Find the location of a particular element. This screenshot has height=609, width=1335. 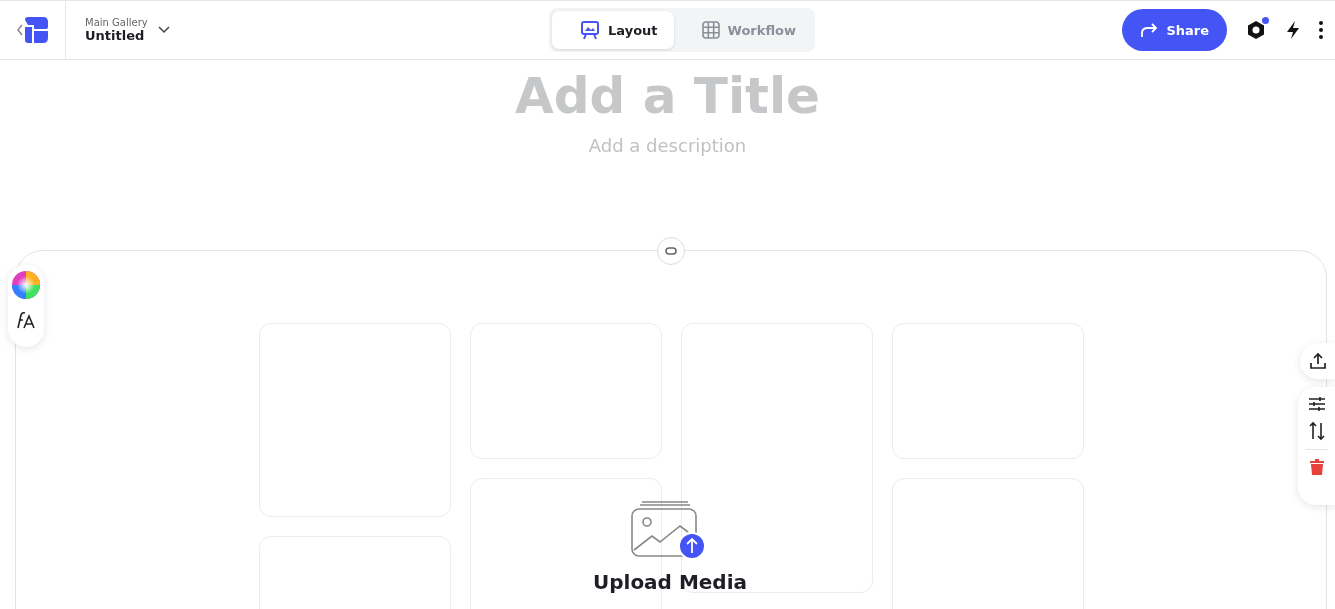

share-button: Share is located at coordinates (1174, 30).